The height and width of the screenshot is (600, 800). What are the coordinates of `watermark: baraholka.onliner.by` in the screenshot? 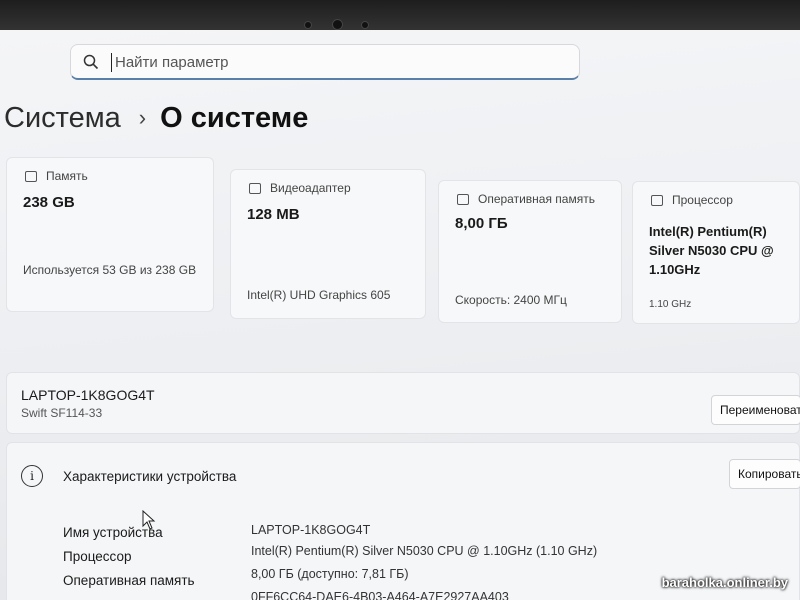 It's located at (724, 582).